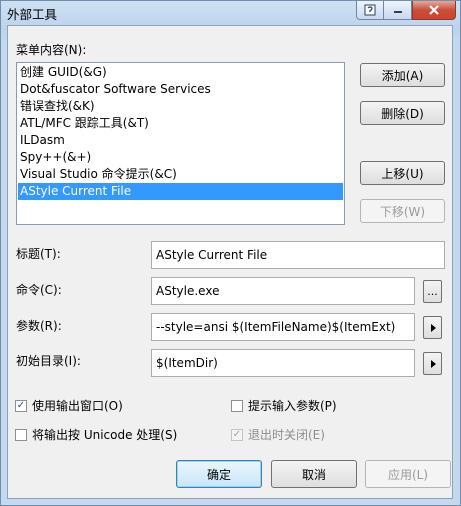  I want to click on arguments-menu-button, so click(432, 327).